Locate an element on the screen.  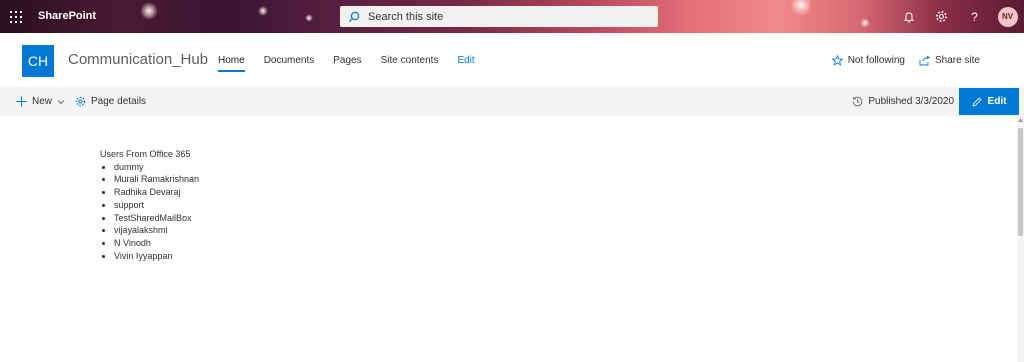
pencil-icon is located at coordinates (976, 101).